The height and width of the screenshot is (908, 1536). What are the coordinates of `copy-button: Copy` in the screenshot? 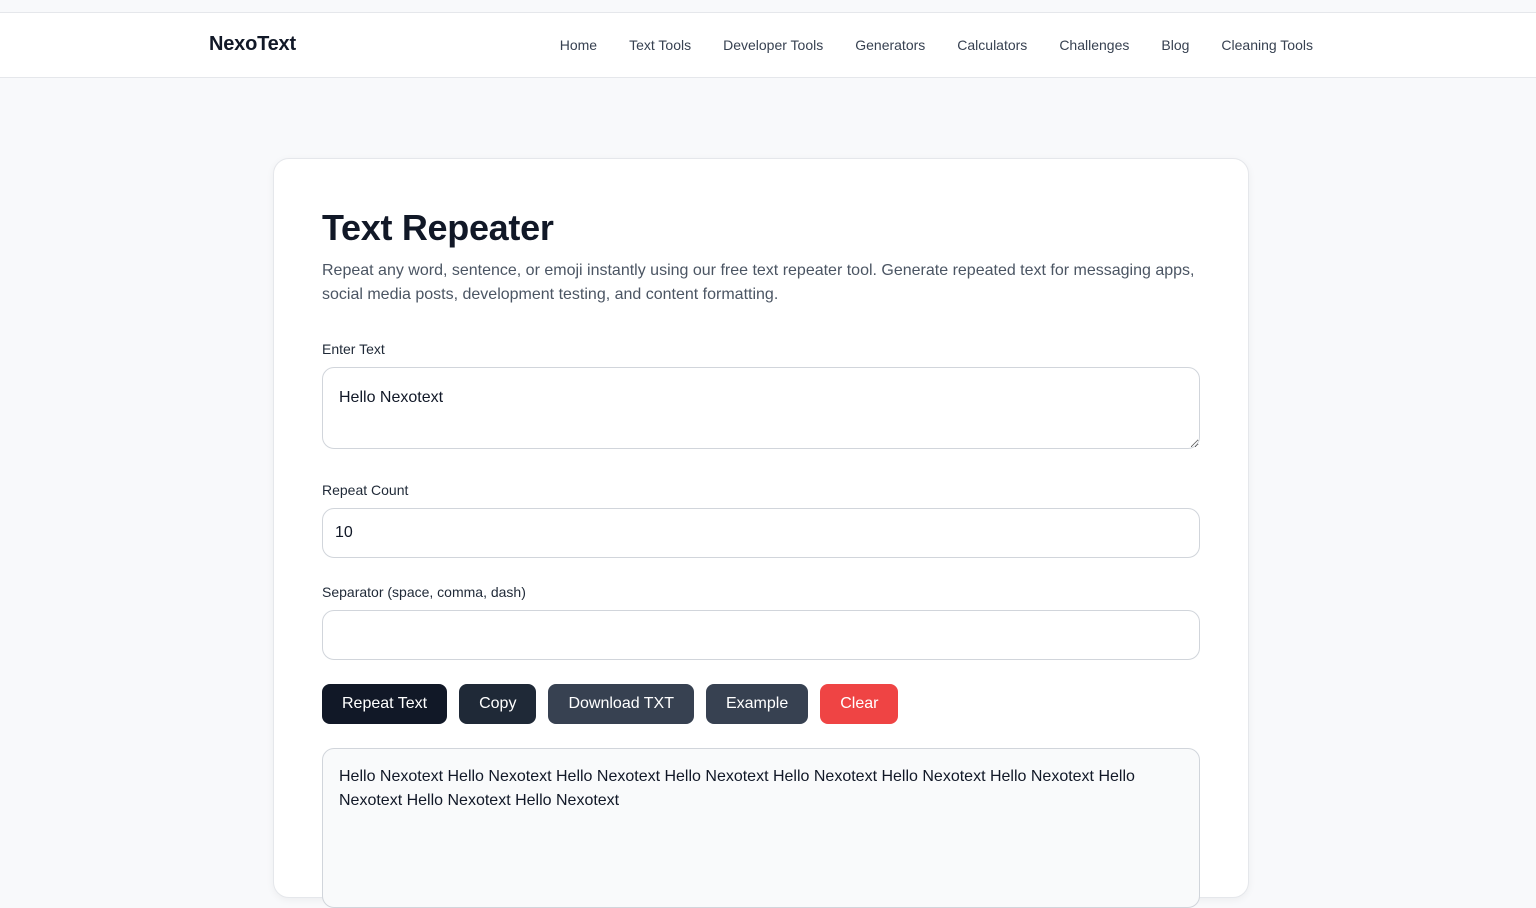 It's located at (498, 704).